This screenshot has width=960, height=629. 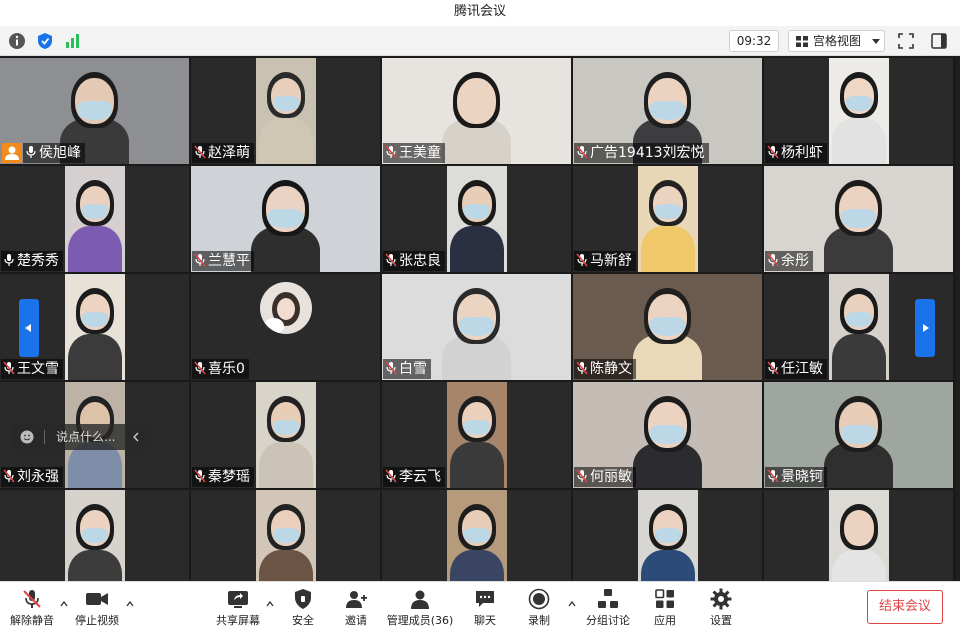 What do you see at coordinates (413, 369) in the screenshot?
I see `participant-name-label: 白雪` at bounding box center [413, 369].